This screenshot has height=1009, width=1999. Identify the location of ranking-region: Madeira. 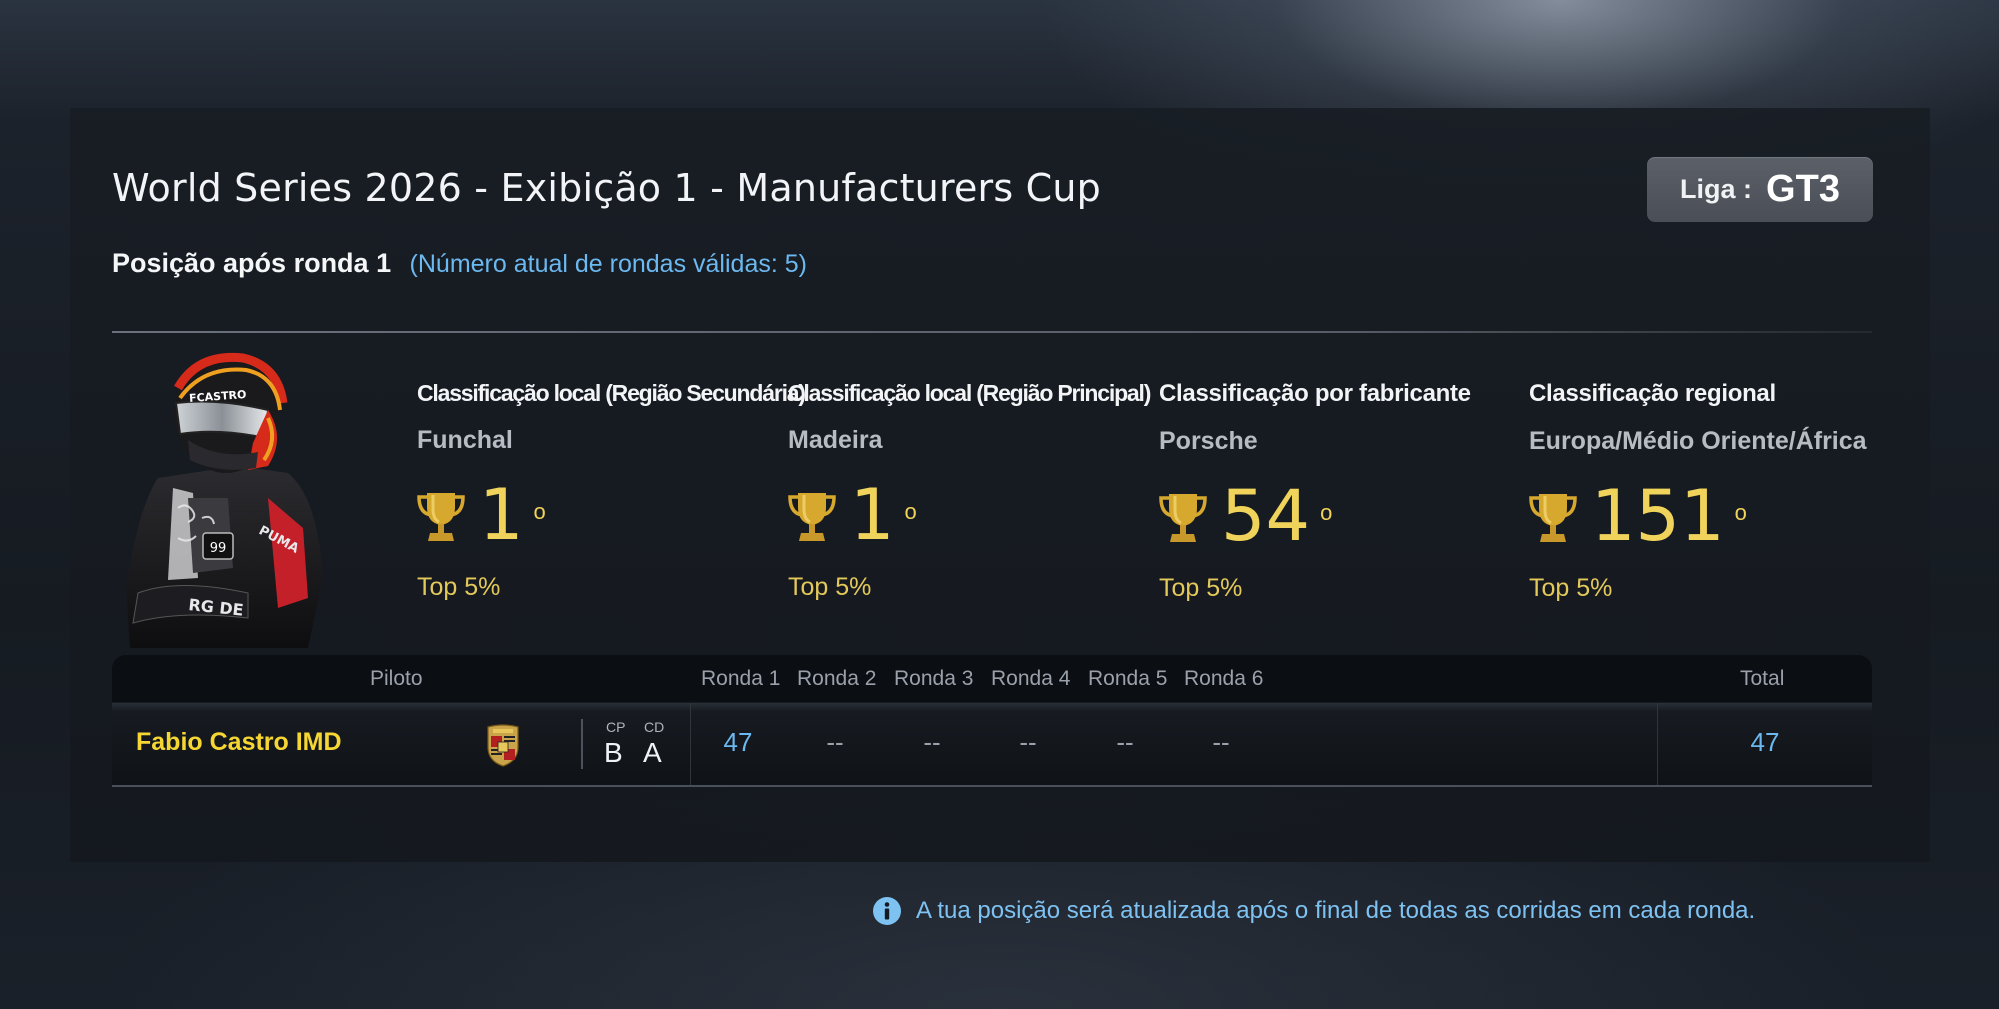
(835, 440).